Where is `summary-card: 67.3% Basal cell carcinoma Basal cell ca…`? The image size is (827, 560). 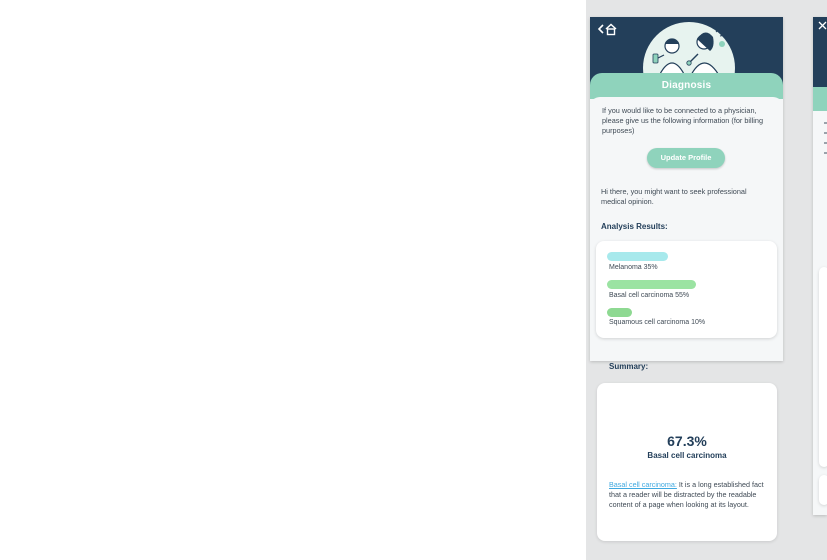 summary-card: 67.3% Basal cell carcinoma Basal cell ca… is located at coordinates (687, 462).